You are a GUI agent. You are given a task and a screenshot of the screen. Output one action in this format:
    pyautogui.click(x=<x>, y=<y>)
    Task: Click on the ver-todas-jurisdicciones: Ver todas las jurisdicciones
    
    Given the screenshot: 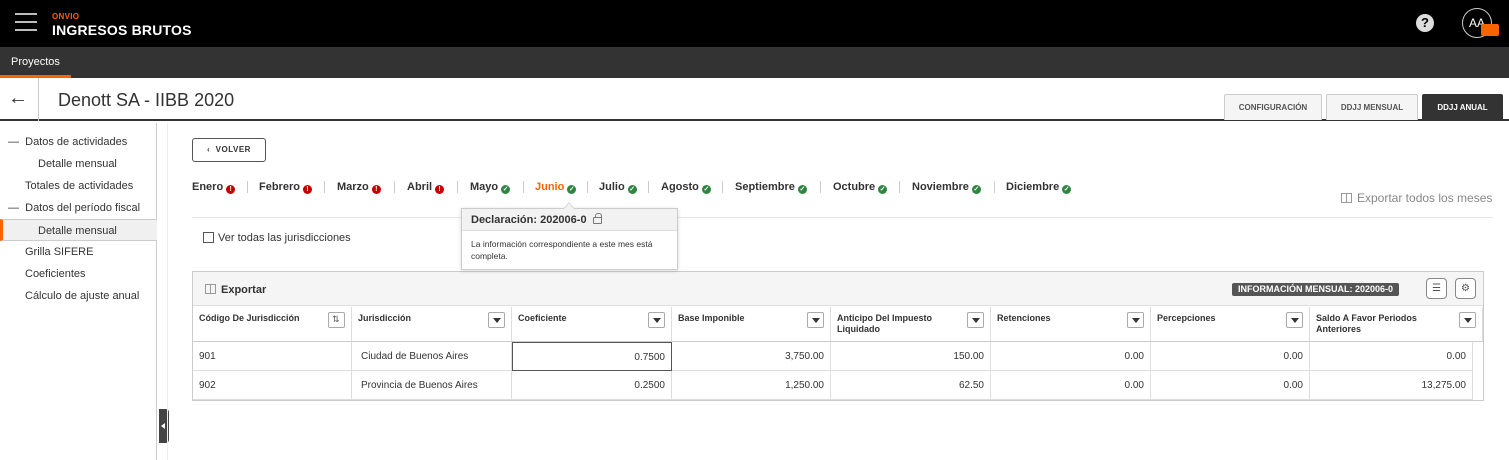 What is the action you would take?
    pyautogui.click(x=277, y=238)
    